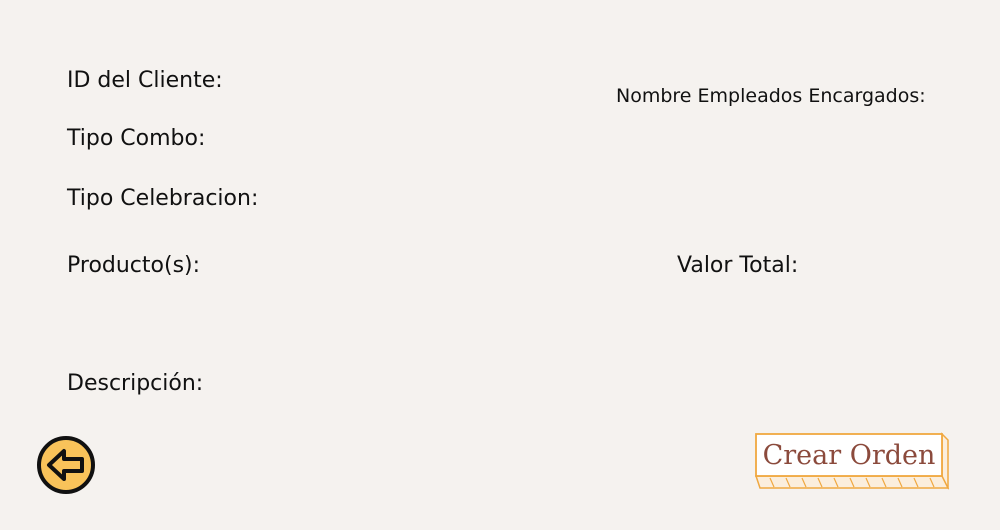 This screenshot has width=1000, height=530. Describe the element at coordinates (163, 198) in the screenshot. I see `celebration-type-label: Tipo Celebracion:` at that location.